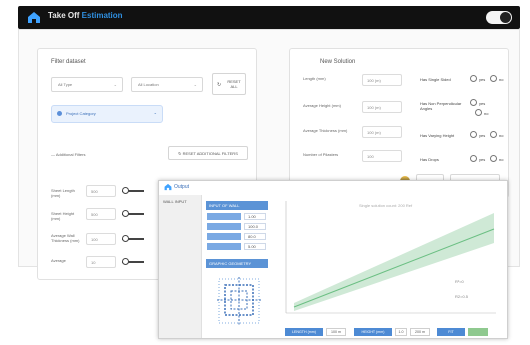 The height and width of the screenshot is (345, 530). Describe the element at coordinates (493, 158) in the screenshot. I see `drops-no-radio` at that location.